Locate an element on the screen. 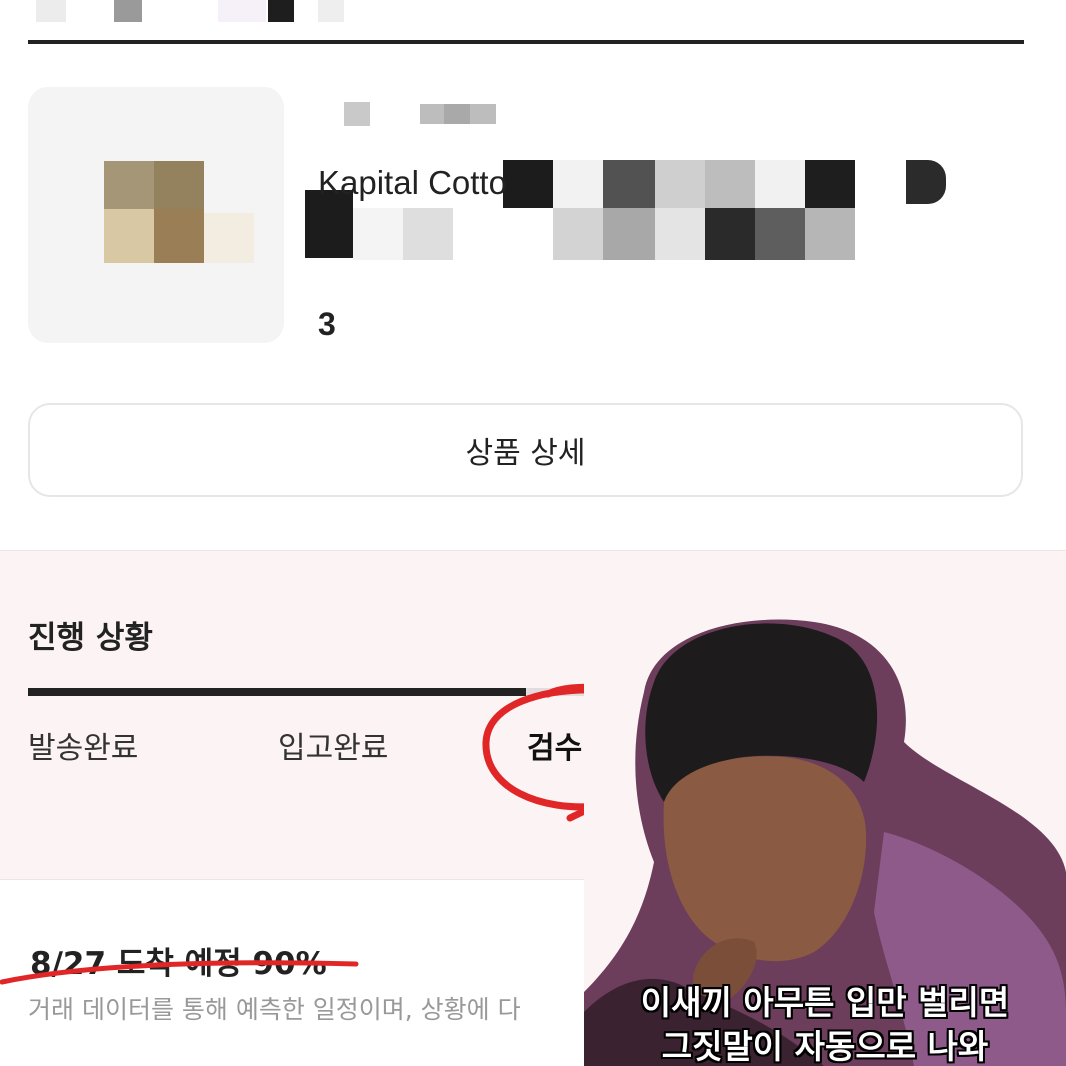  top-strip-censored is located at coordinates (533, 12).